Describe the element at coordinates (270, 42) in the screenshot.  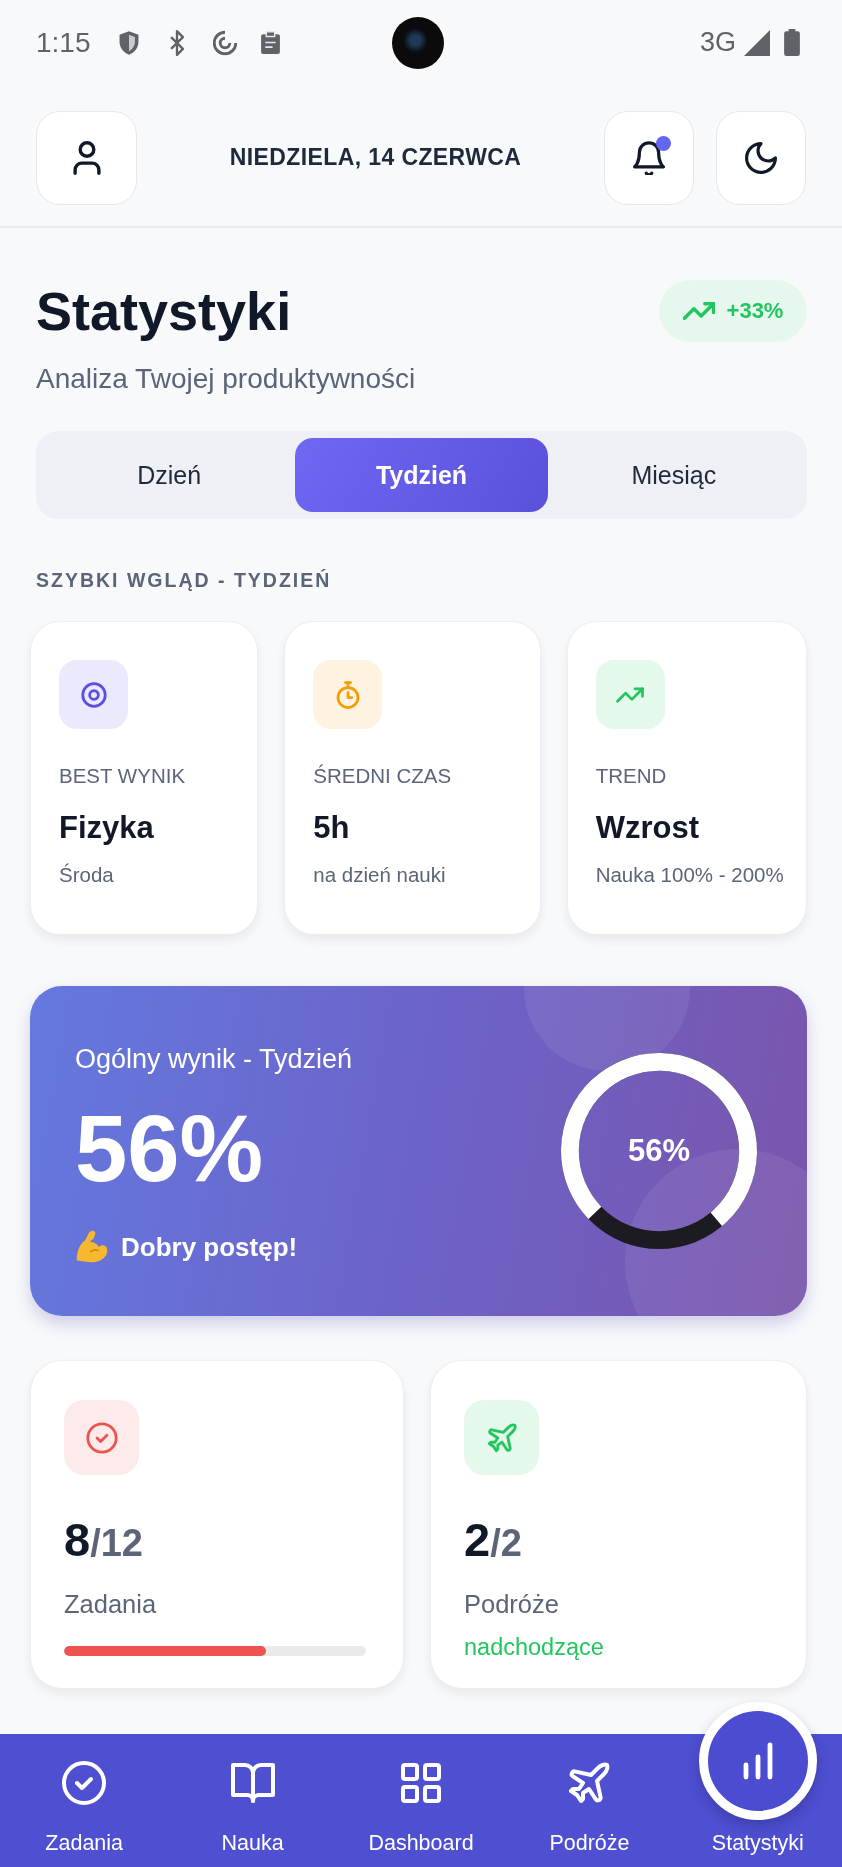
I see `clipboard-icon` at that location.